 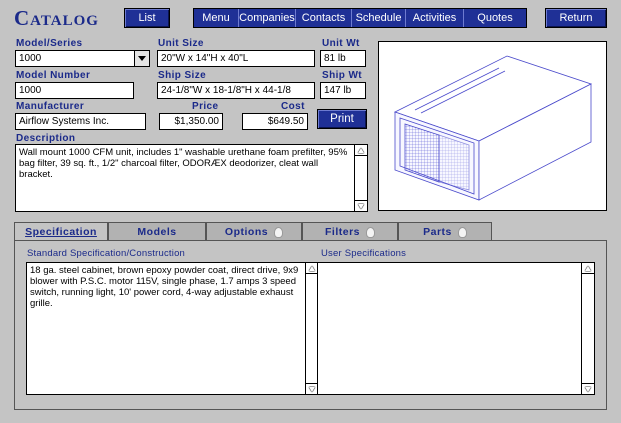 I want to click on ship-size-field: 24-1/8"W x 18-1/8"H x 44-1/8, so click(x=236, y=90).